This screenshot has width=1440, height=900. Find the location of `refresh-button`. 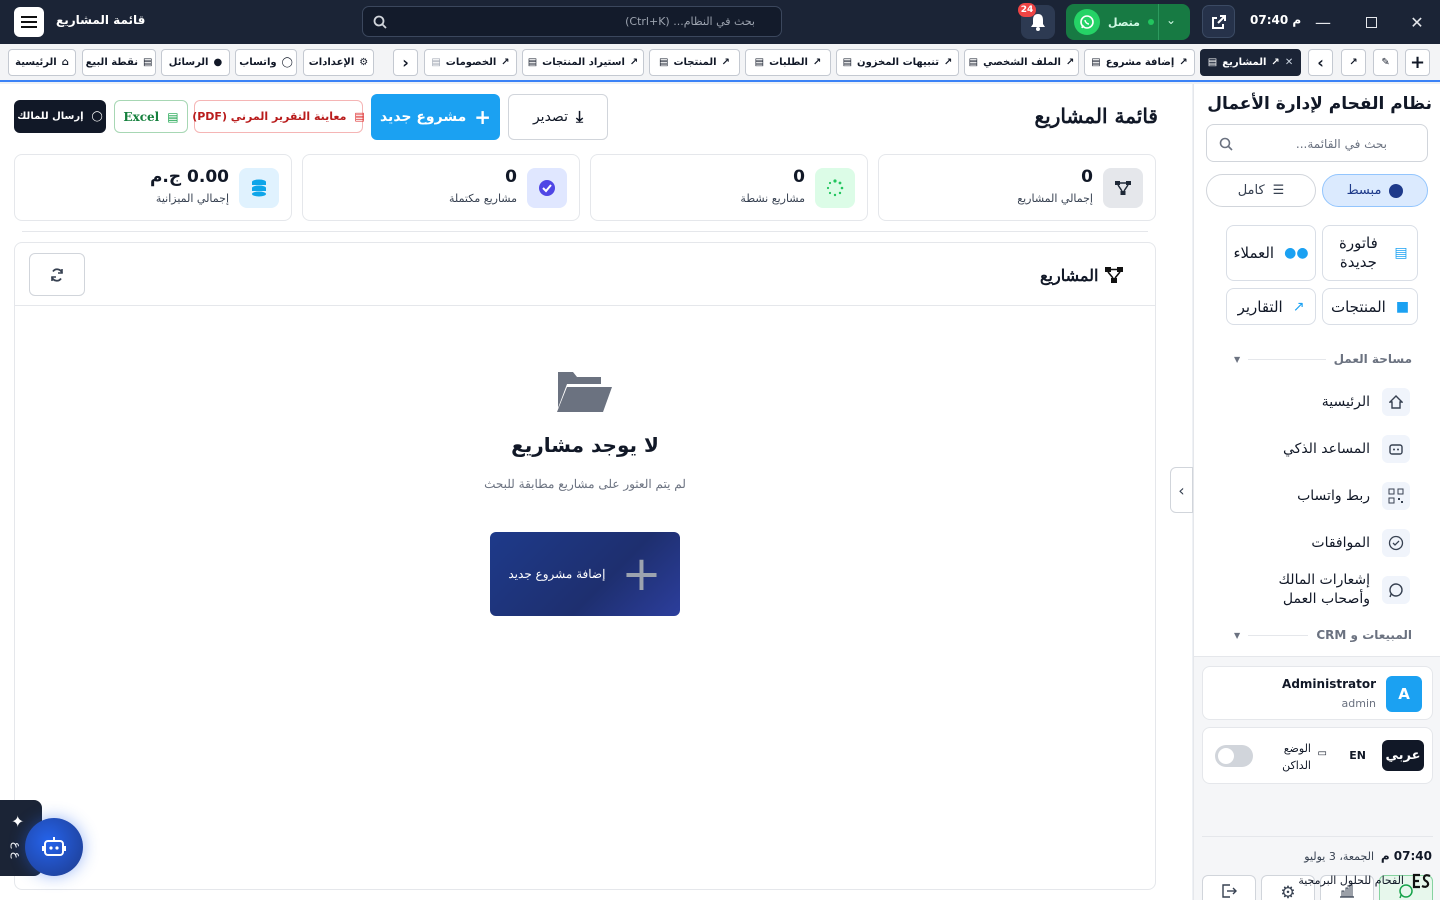

refresh-button is located at coordinates (57, 274).